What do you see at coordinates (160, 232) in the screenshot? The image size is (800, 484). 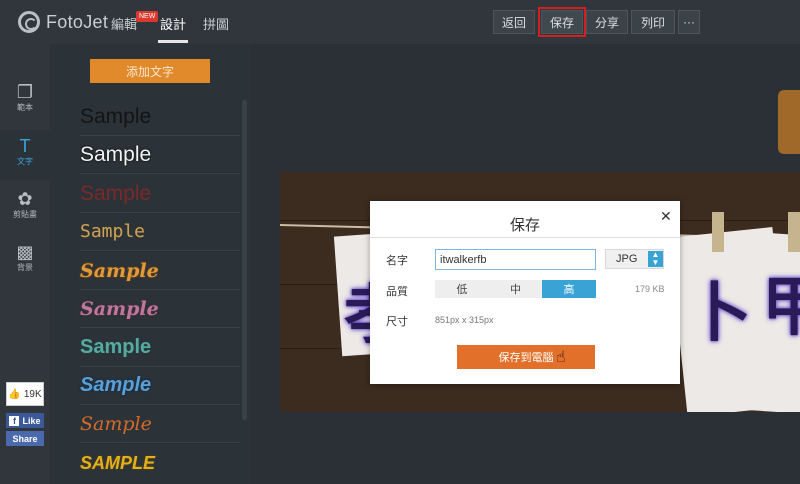 I see `text-sample-4: Sample` at bounding box center [160, 232].